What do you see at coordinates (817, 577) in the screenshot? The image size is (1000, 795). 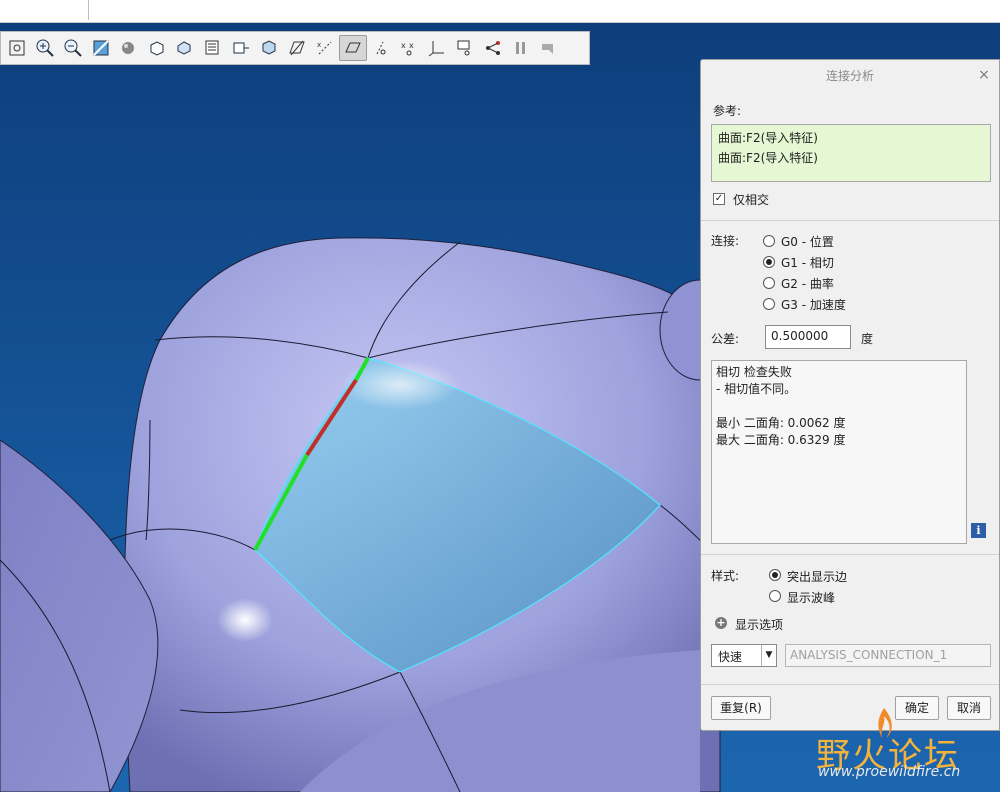 I see `radio-highlight-edges-label: 突出显示边` at bounding box center [817, 577].